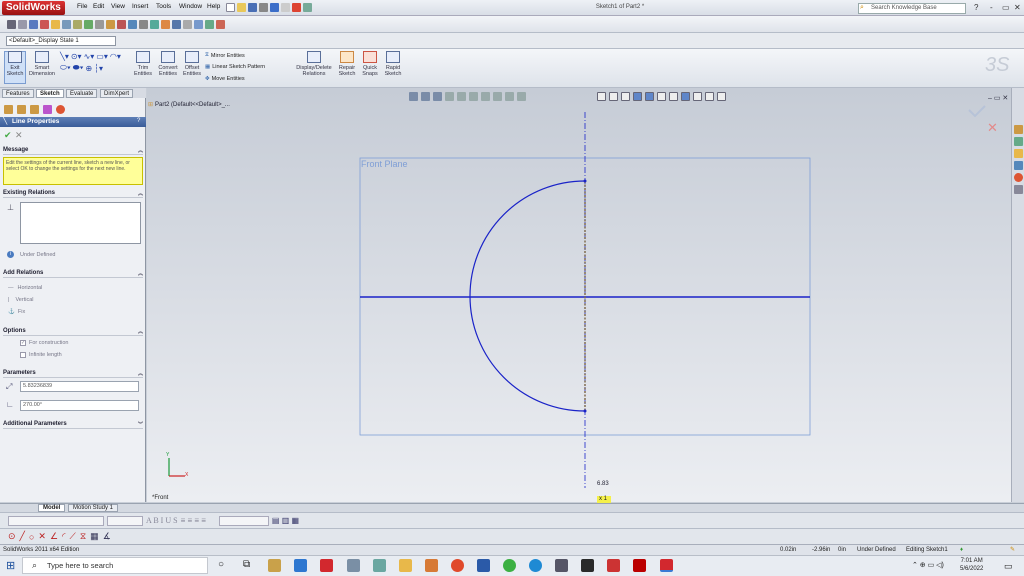  I want to click on task-view-icon: ⧉, so click(246, 564).